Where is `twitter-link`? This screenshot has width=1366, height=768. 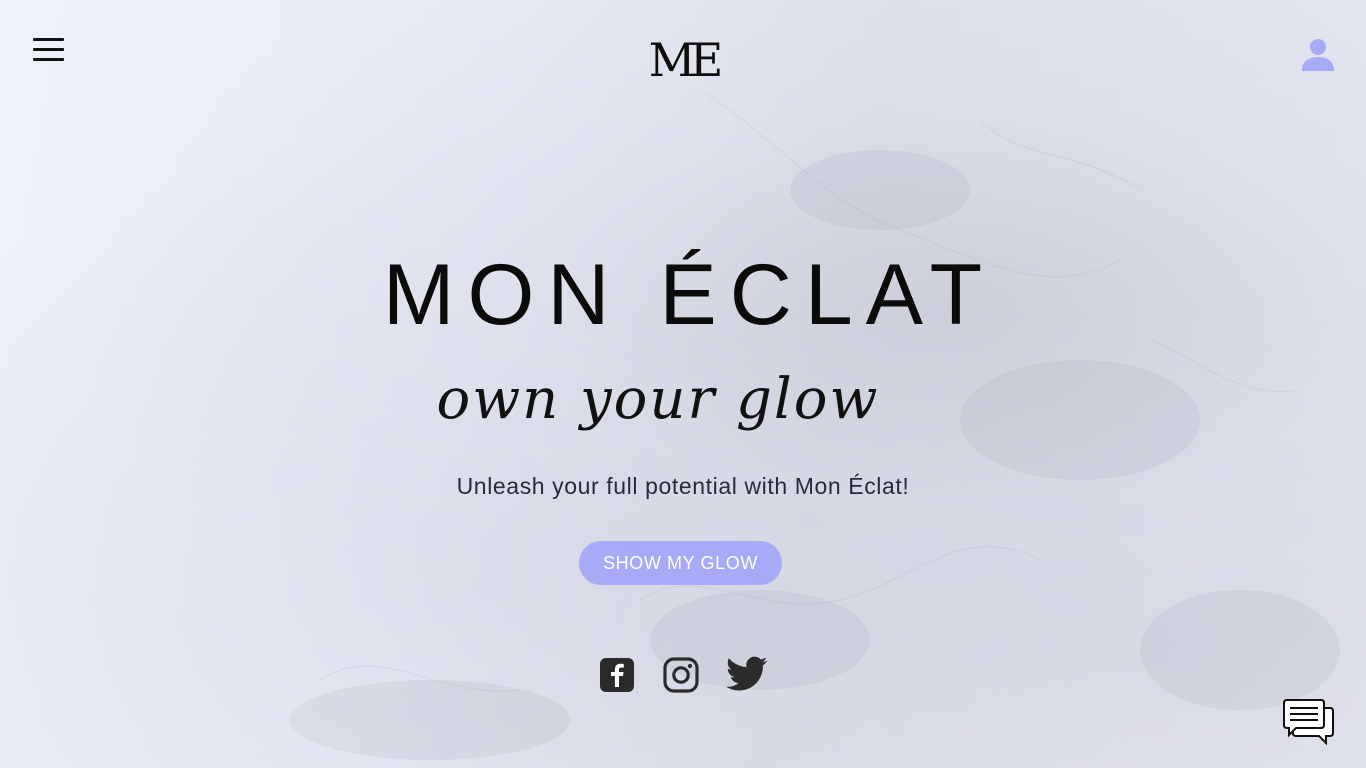 twitter-link is located at coordinates (747, 674).